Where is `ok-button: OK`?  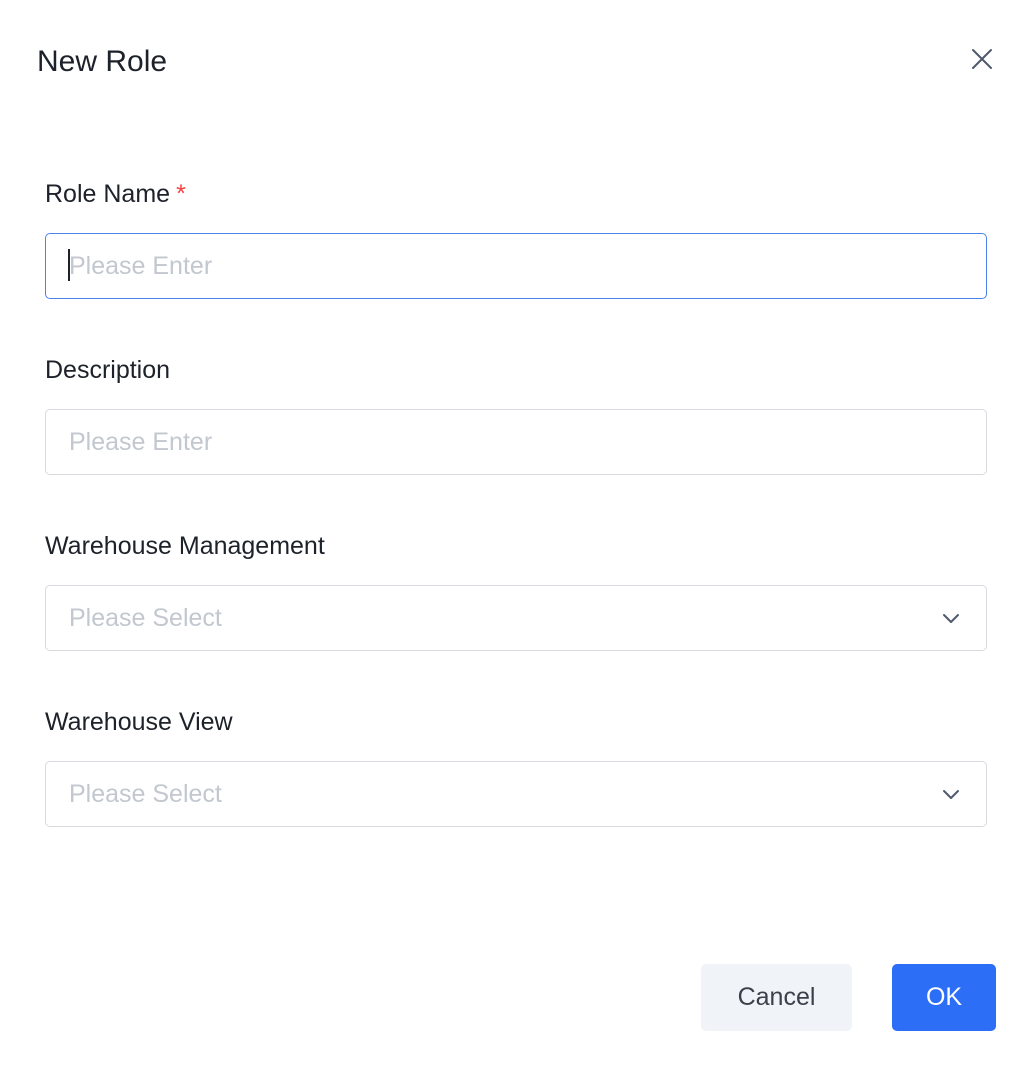
ok-button: OK is located at coordinates (944, 997).